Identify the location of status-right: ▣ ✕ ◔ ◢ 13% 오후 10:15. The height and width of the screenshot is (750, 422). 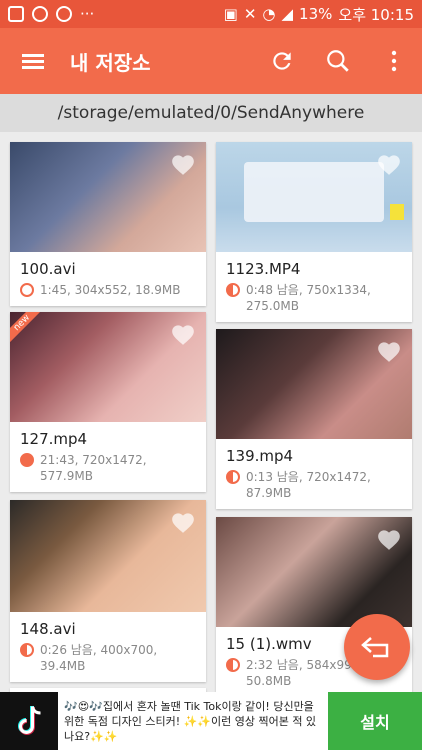
(319, 14).